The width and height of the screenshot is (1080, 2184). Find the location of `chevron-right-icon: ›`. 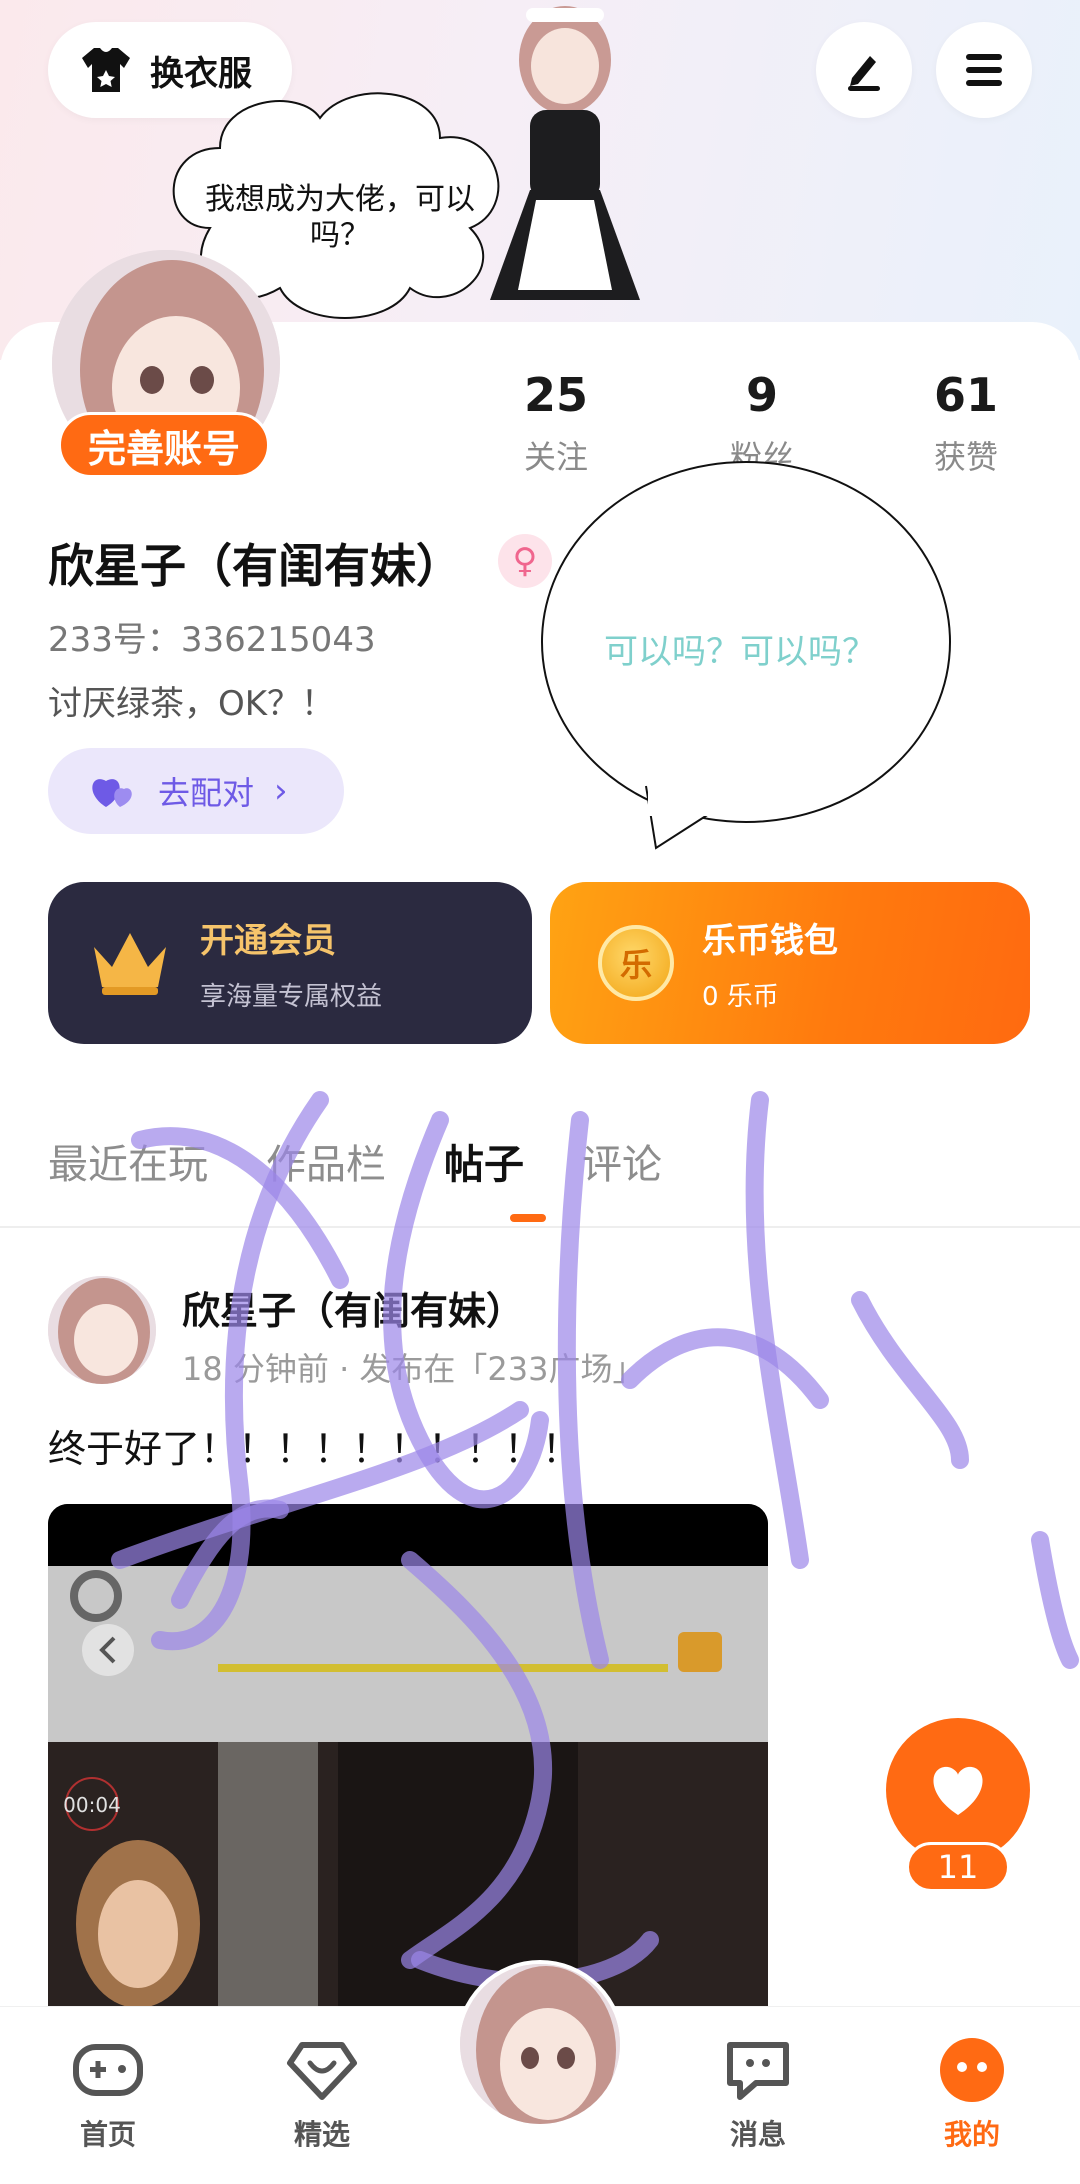

chevron-right-icon: › is located at coordinates (281, 791).